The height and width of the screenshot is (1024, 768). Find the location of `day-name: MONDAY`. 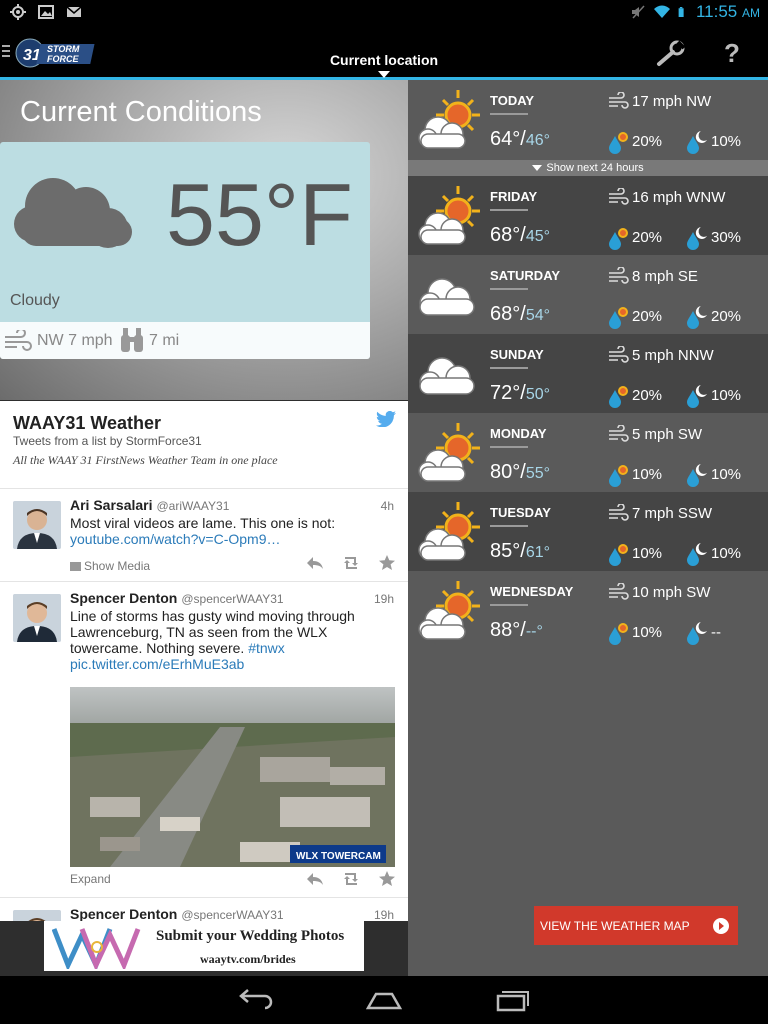

day-name: MONDAY is located at coordinates (518, 433).